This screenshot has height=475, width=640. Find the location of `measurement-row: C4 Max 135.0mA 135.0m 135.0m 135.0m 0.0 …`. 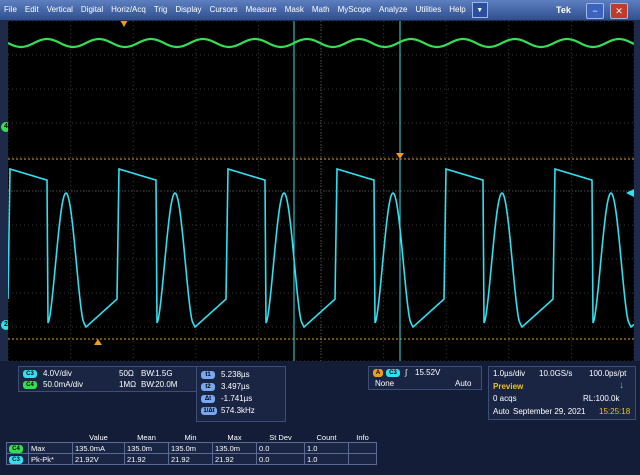

measurement-row: C4 Max 135.0mA 135.0m 135.0m 135.0m 0.0 … is located at coordinates (191, 448).